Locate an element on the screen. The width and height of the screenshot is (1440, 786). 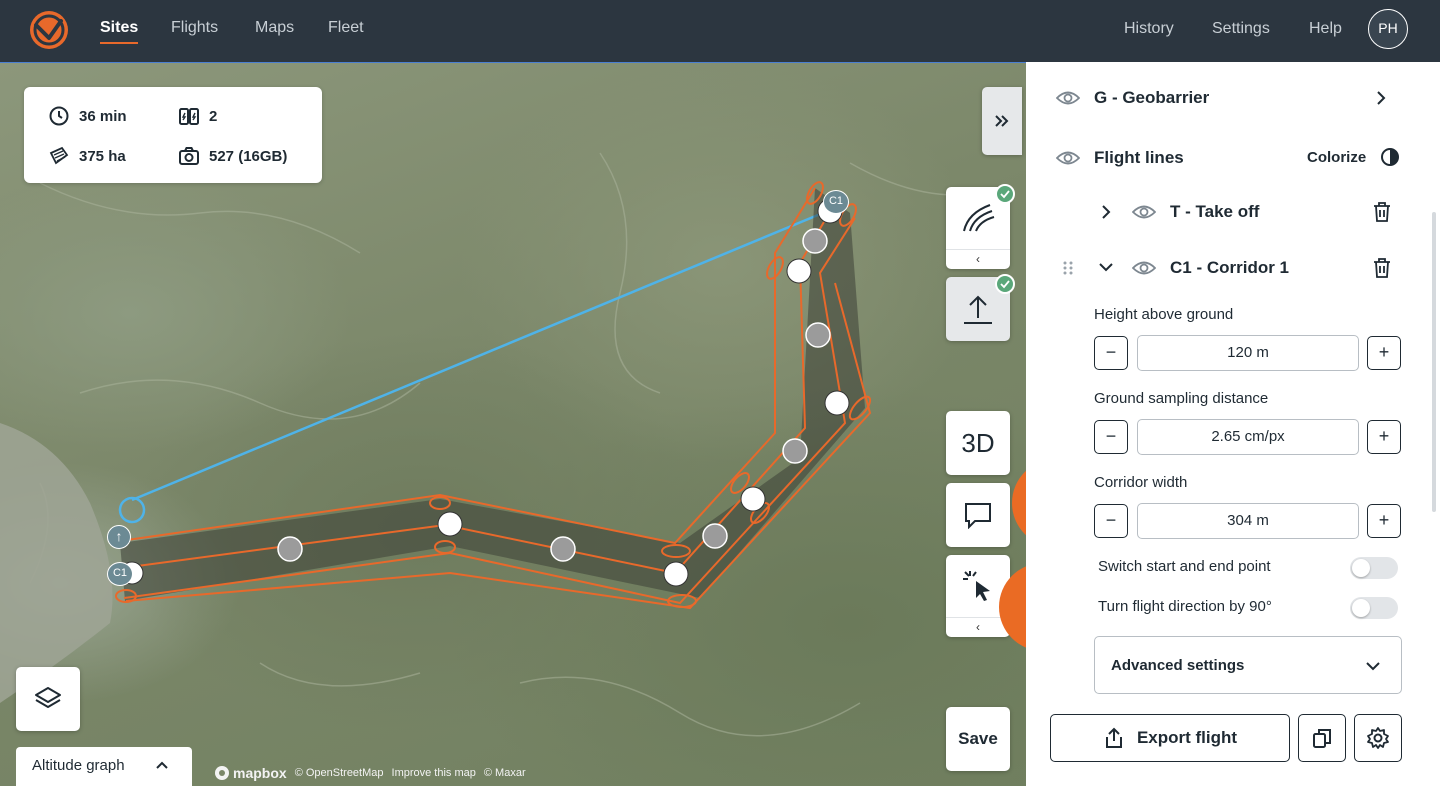
cursor-click-icon is located at coordinates (976, 586).